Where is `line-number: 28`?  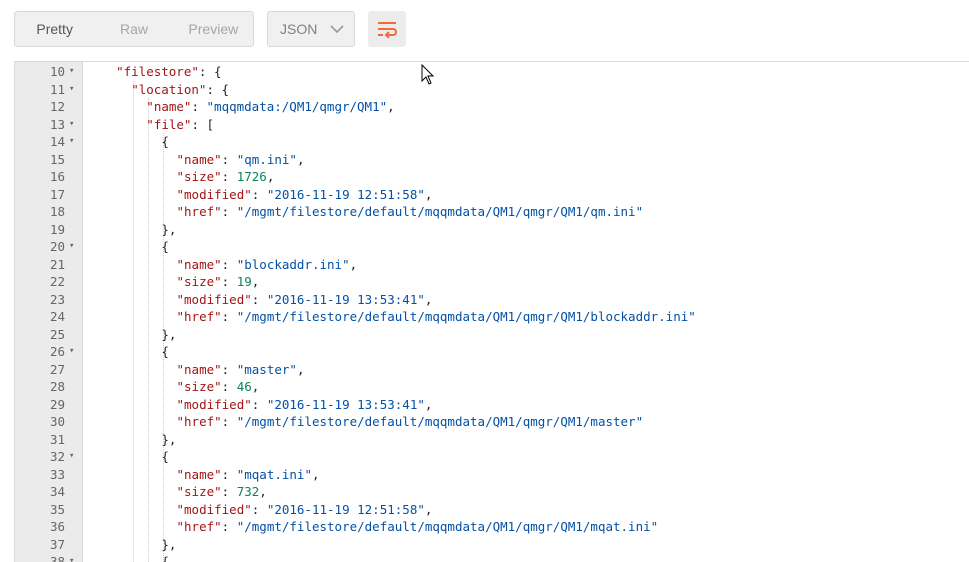 line-number: 28 is located at coordinates (57, 386).